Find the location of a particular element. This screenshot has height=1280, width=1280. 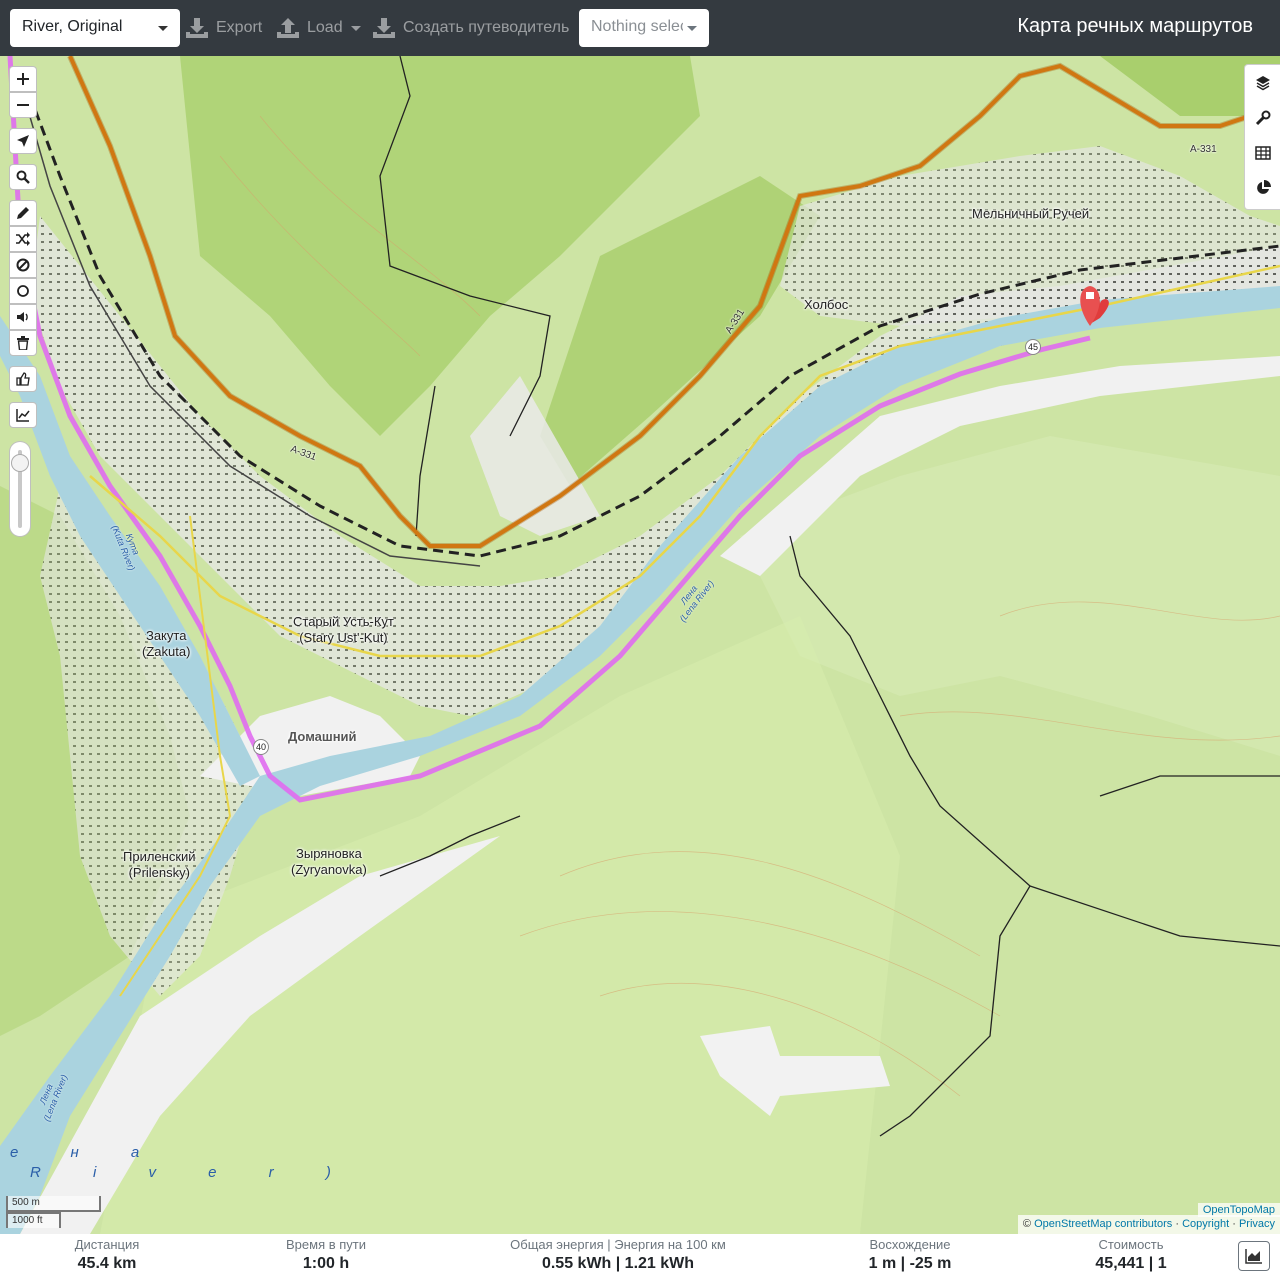

analysis-button is located at coordinates (1263, 188).